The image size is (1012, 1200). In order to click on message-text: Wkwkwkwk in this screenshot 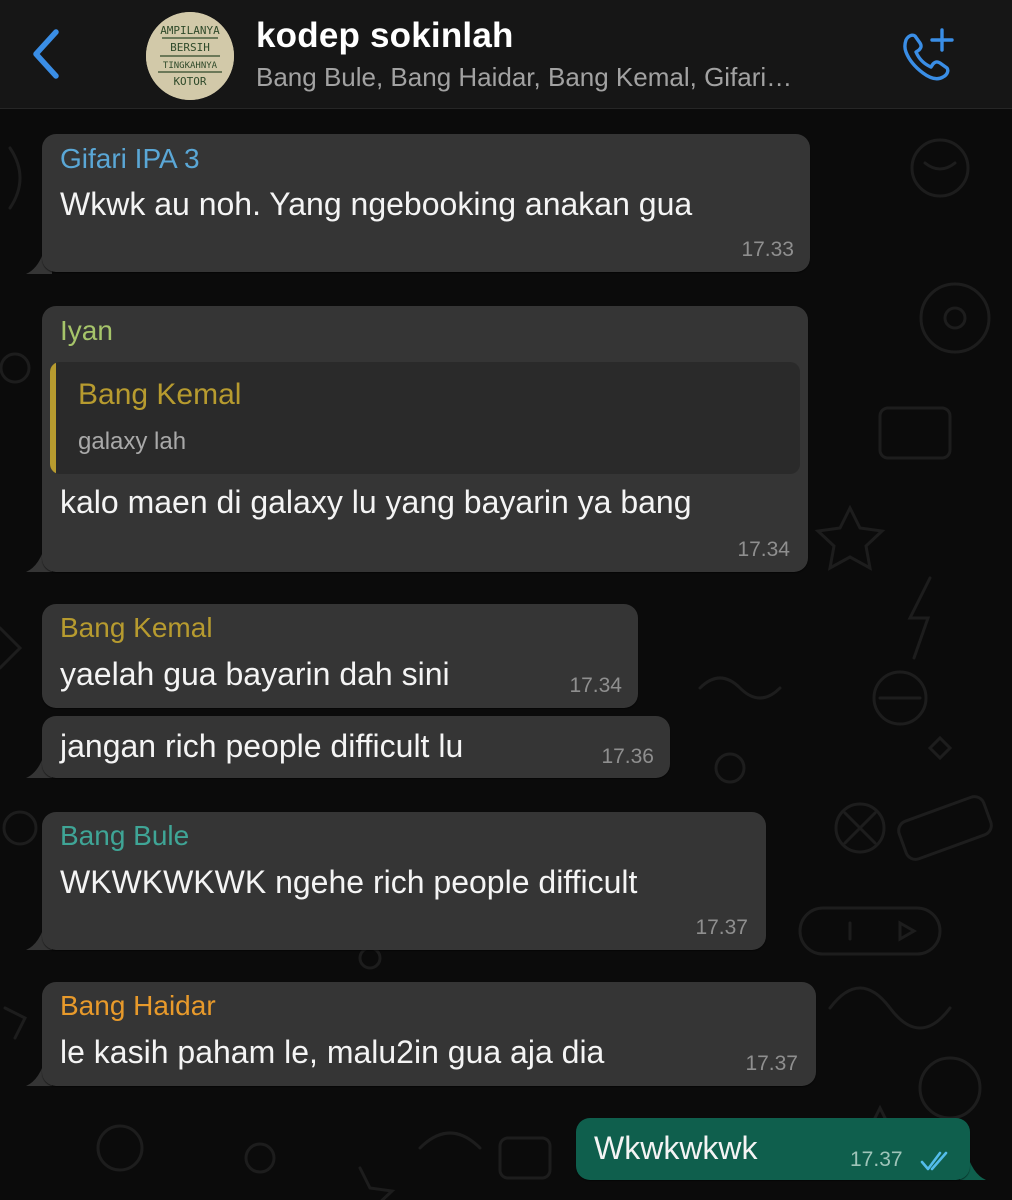, I will do `click(676, 1148)`.